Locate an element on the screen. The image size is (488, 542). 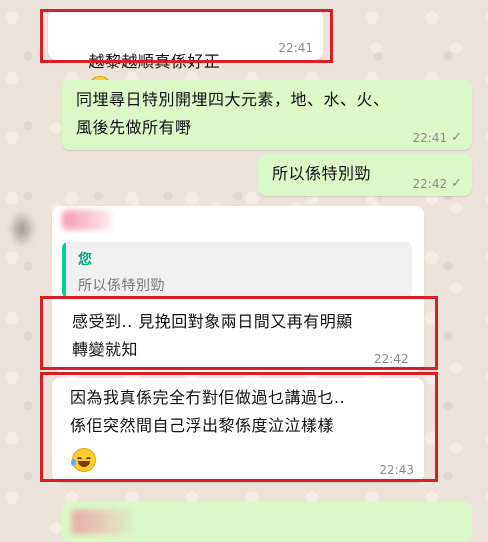
quote-text: 所以係特別勁 is located at coordinates (121, 286).